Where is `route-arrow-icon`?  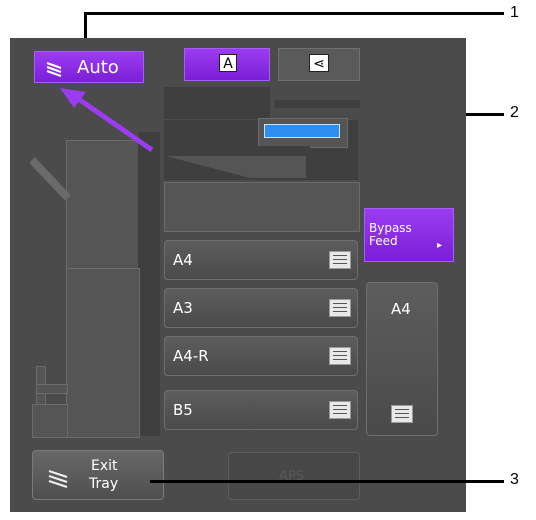 route-arrow-icon is located at coordinates (108, 122).